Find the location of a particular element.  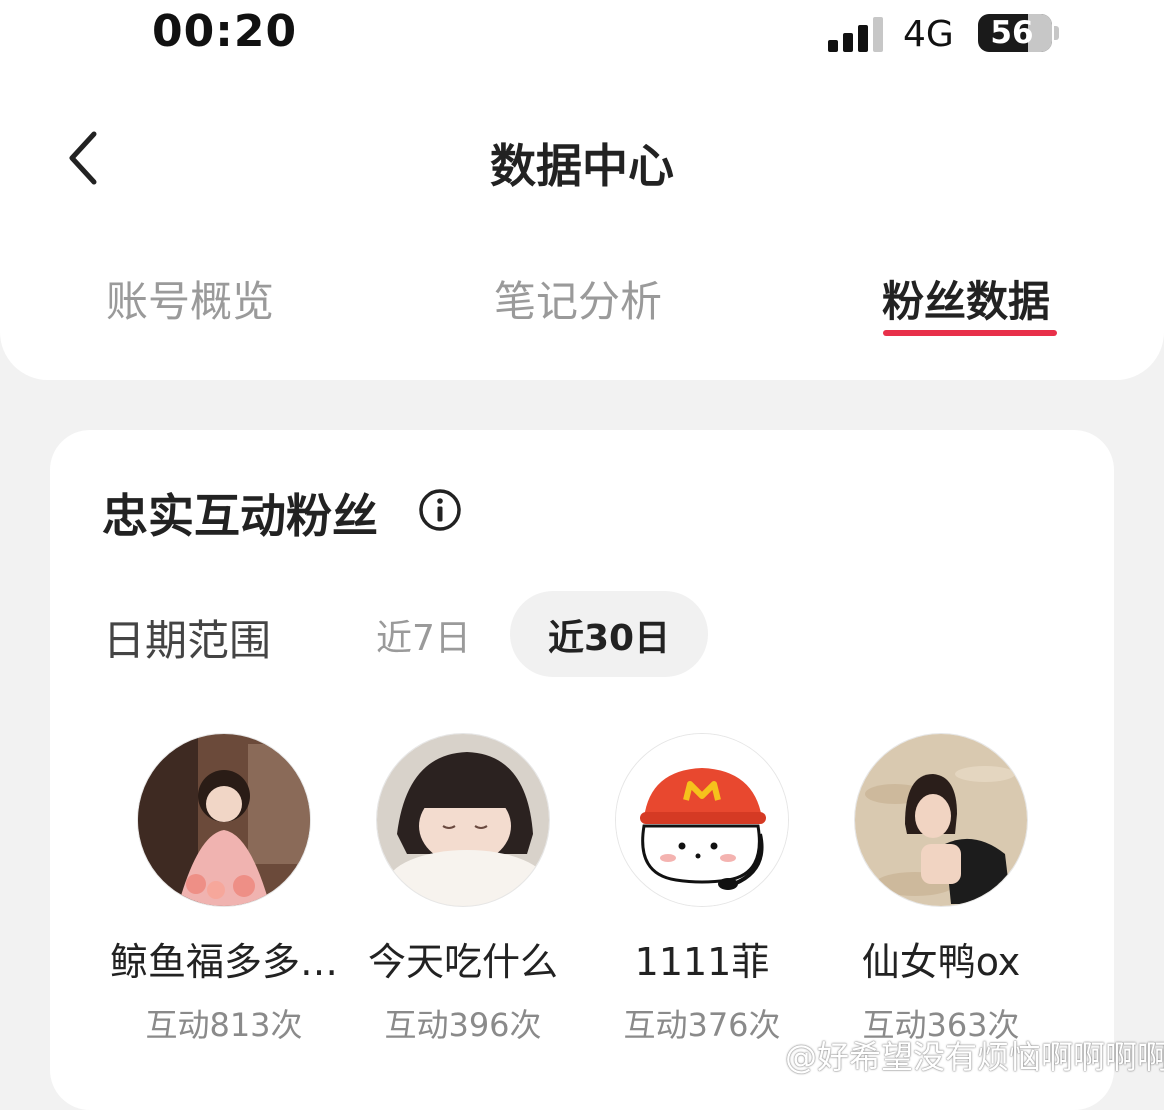

fan-item: 1111菲 互动376次 is located at coordinates (702, 889).